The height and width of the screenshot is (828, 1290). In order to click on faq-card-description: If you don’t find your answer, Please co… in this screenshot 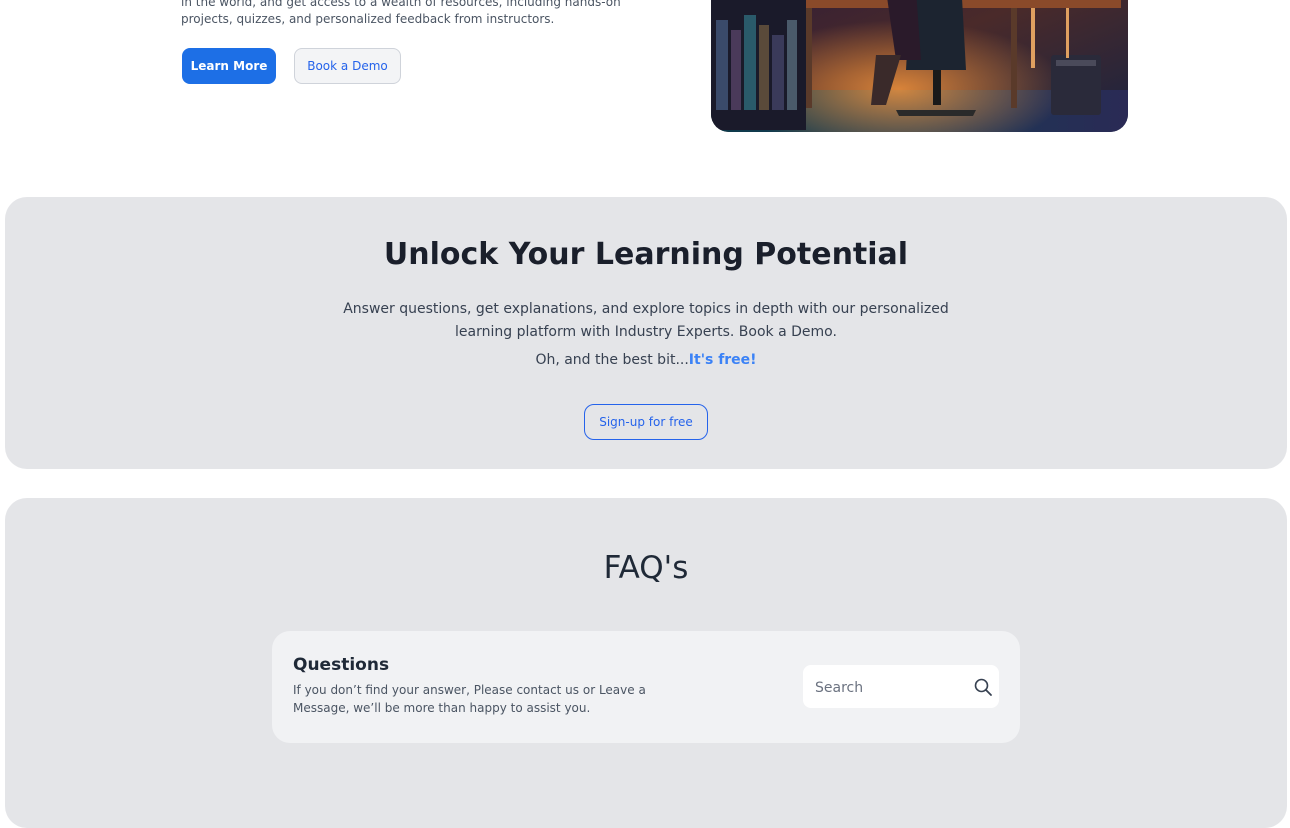, I will do `click(469, 699)`.